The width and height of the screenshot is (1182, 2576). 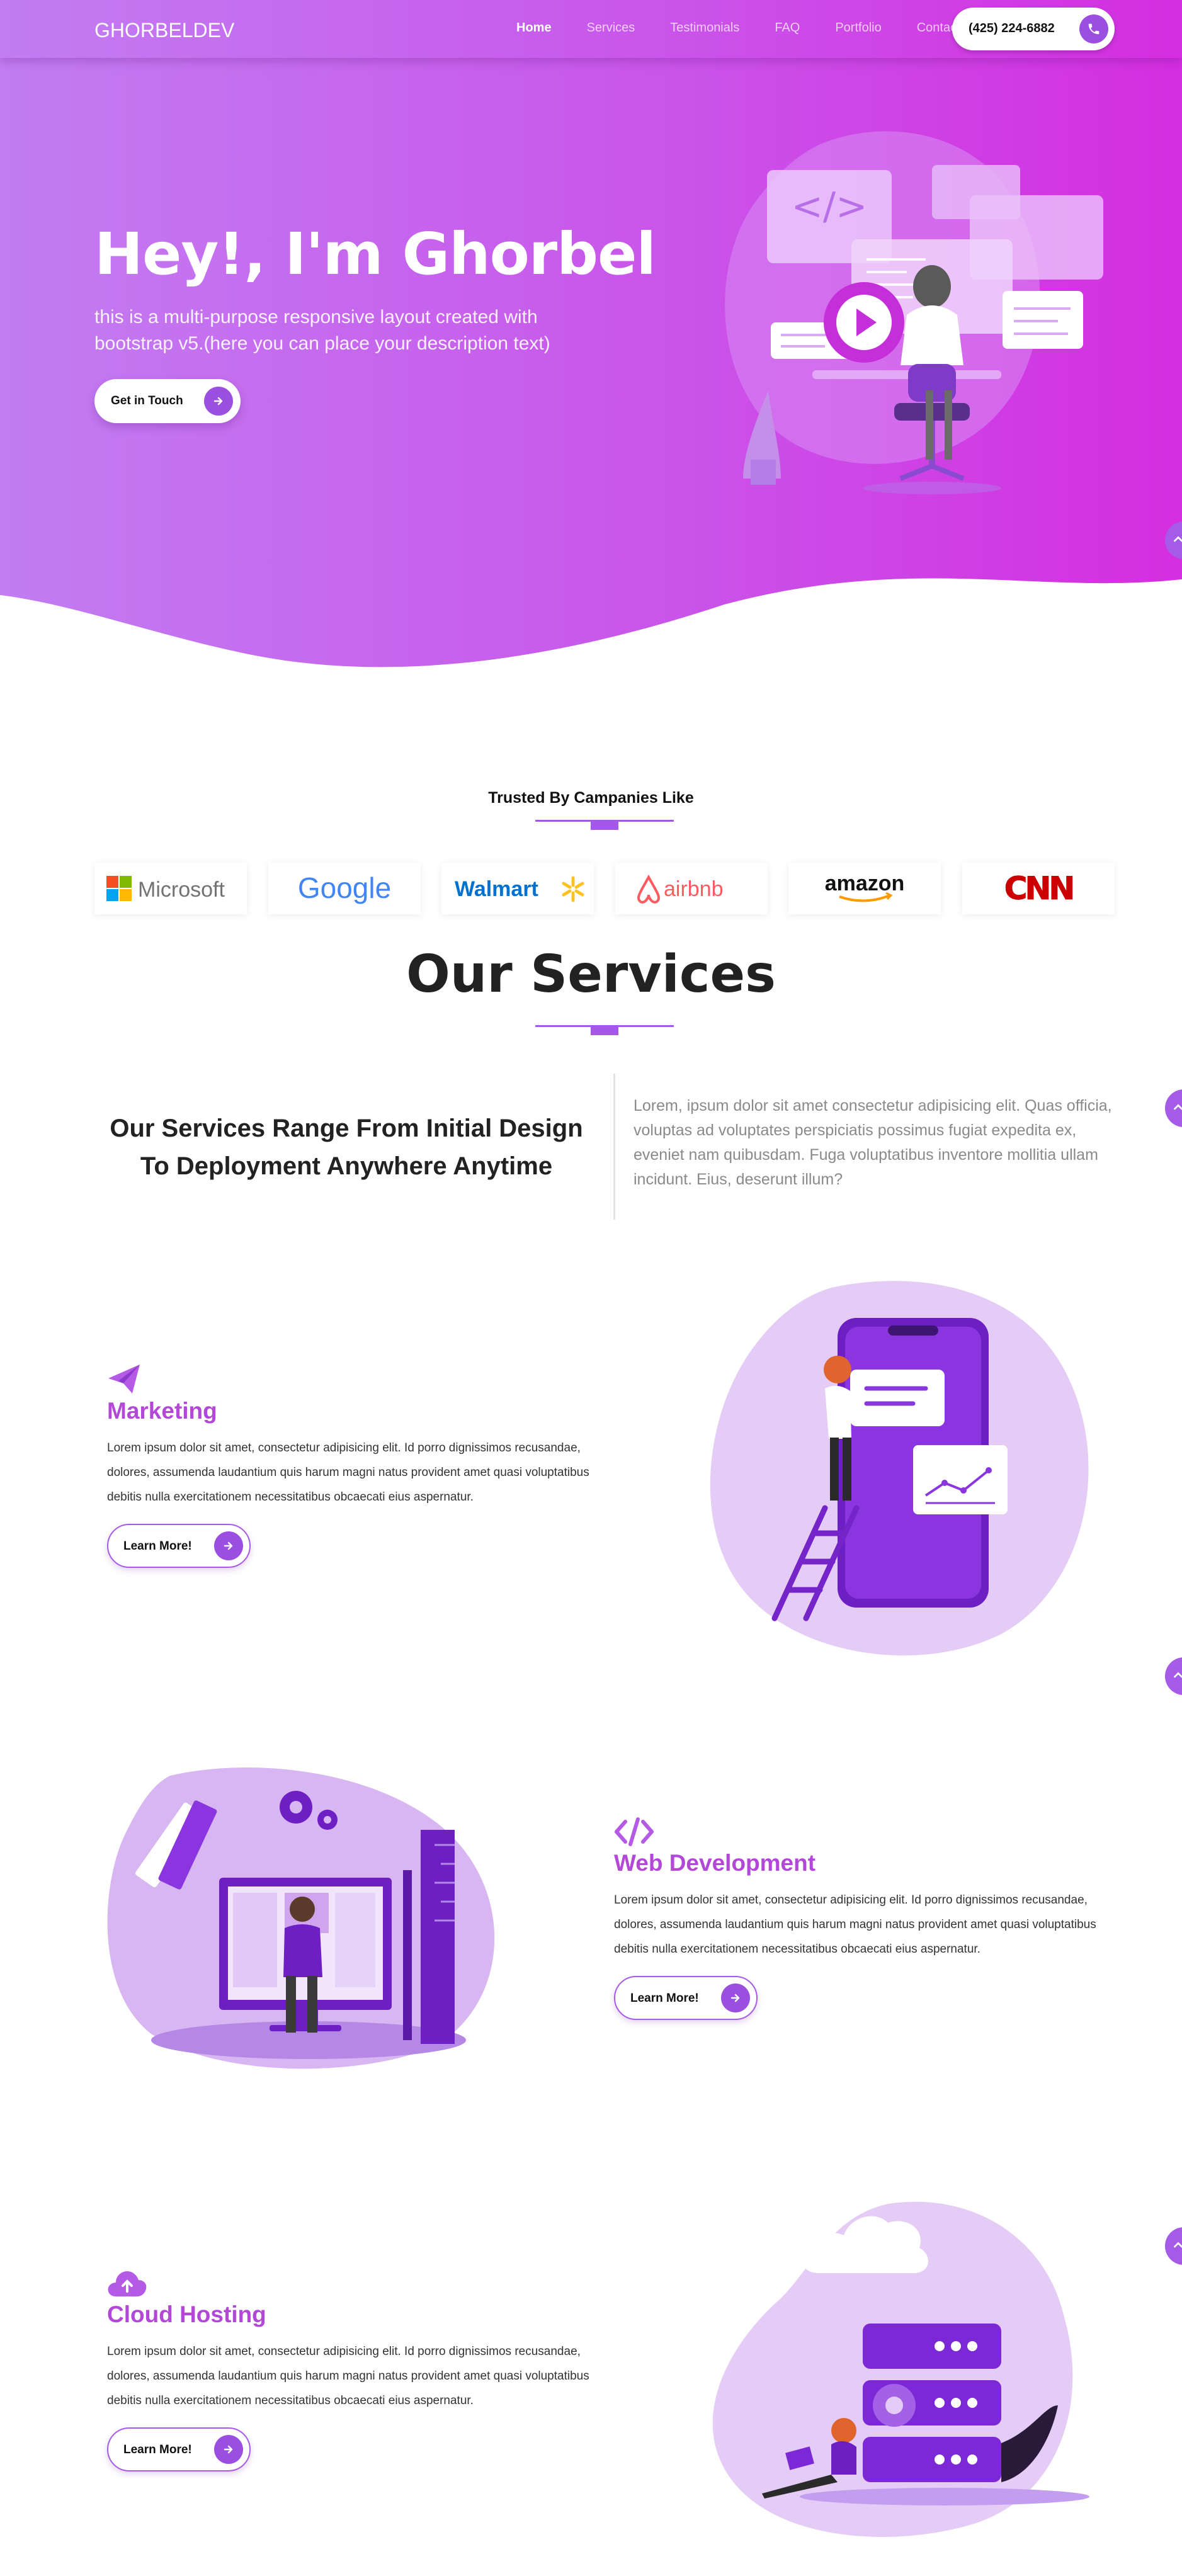 What do you see at coordinates (900, 2369) in the screenshot?
I see `cloud-hosting-illustration` at bounding box center [900, 2369].